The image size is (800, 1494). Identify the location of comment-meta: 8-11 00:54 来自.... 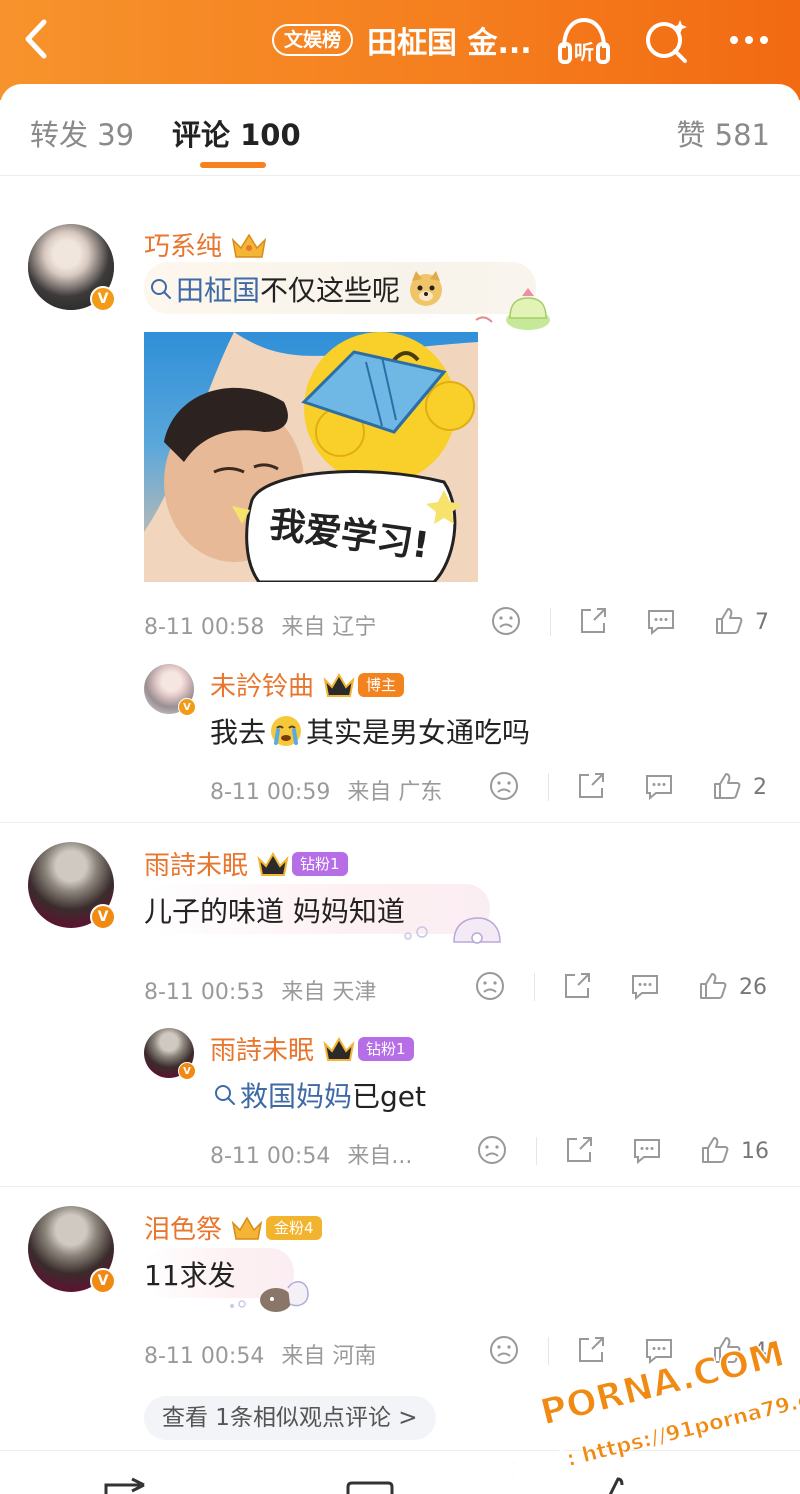
(311, 1154).